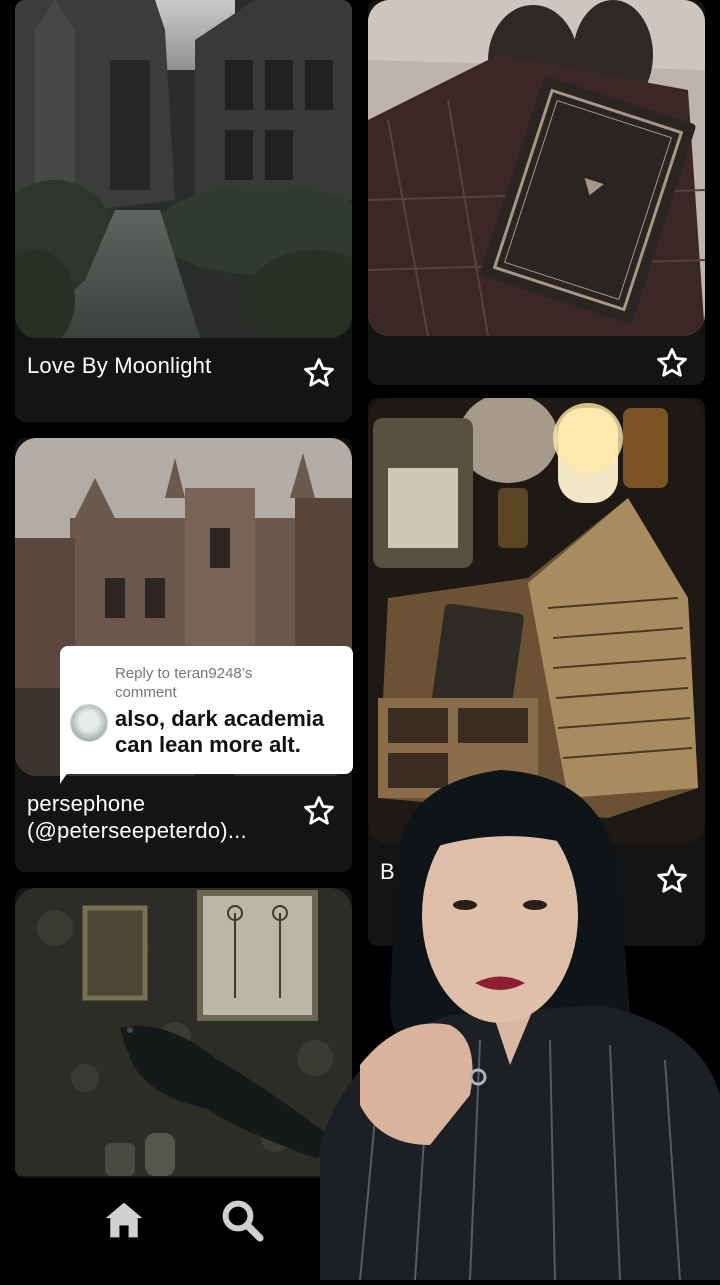 This screenshot has width=720, height=1285. Describe the element at coordinates (220, 731) in the screenshot. I see `reply-comment-text: also, dark academia can lean more alt.` at that location.